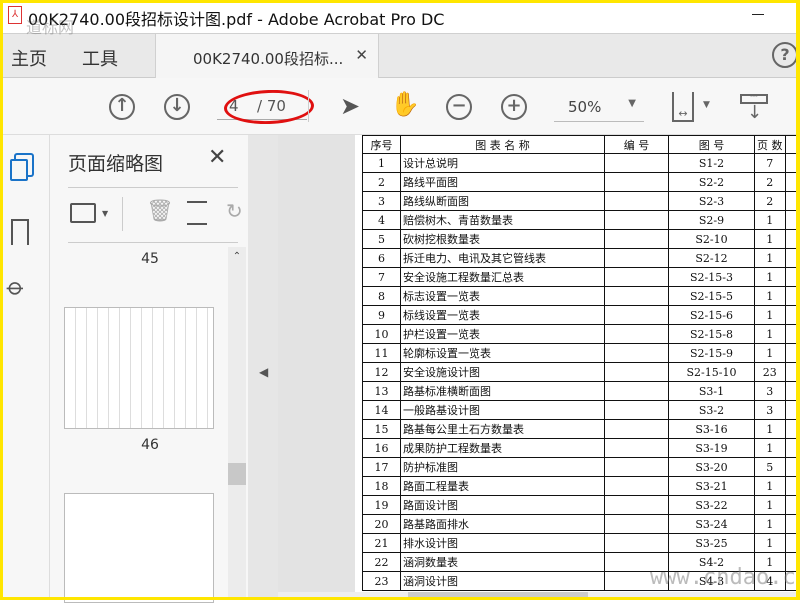 The image size is (800, 603). Describe the element at coordinates (16, 287) in the screenshot. I see `attachment-icon: ⌀` at that location.